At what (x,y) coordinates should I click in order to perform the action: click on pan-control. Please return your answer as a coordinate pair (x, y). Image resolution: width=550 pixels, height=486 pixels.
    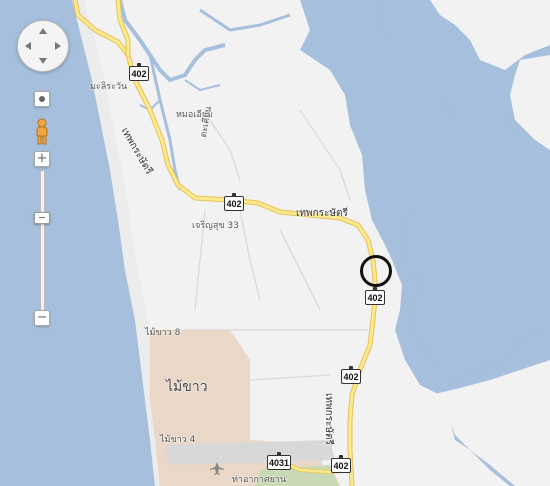
    Looking at the image, I should click on (43, 46).